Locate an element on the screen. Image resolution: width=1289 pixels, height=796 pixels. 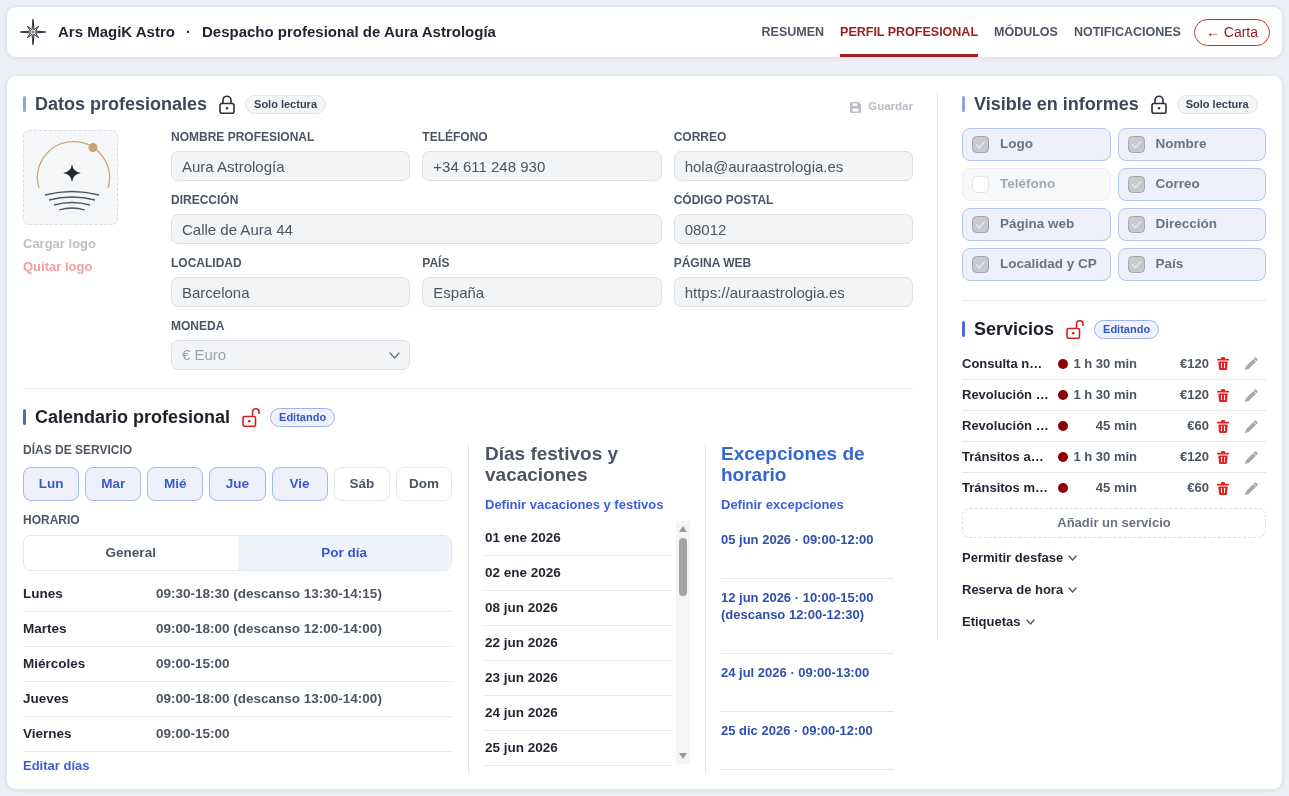
working-hours: 09:30-18:30 (descanso 13:30-14:15) is located at coordinates (269, 593).